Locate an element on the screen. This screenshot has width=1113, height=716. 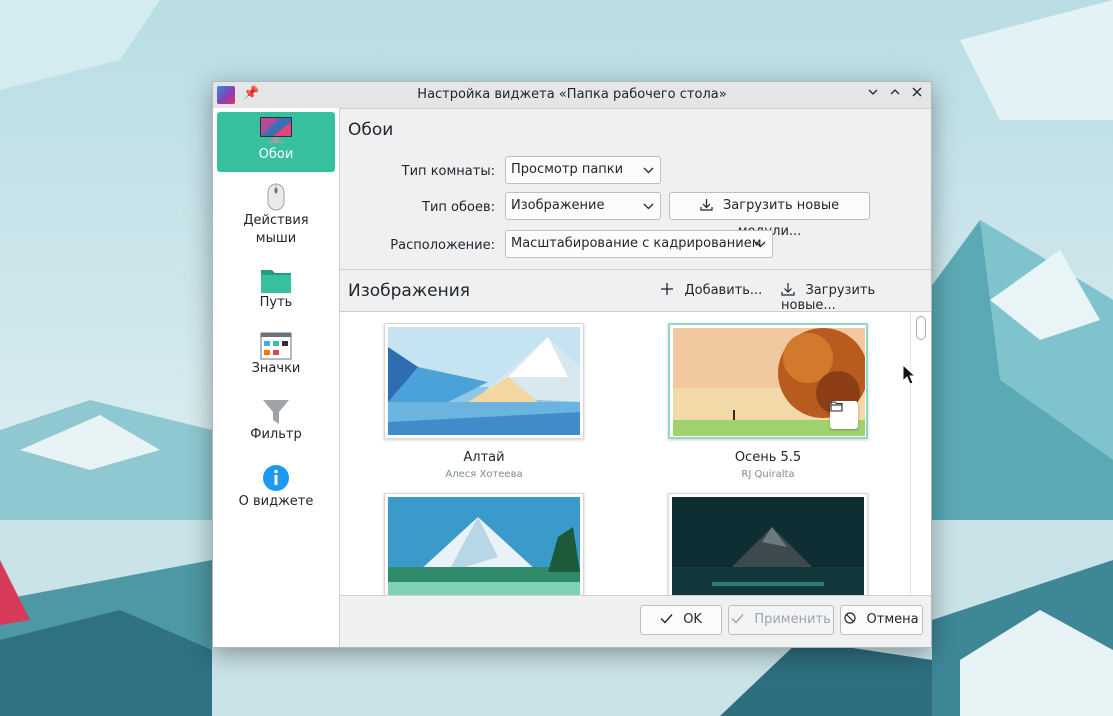
sidebar-item-label: Значки is located at coordinates (276, 368).